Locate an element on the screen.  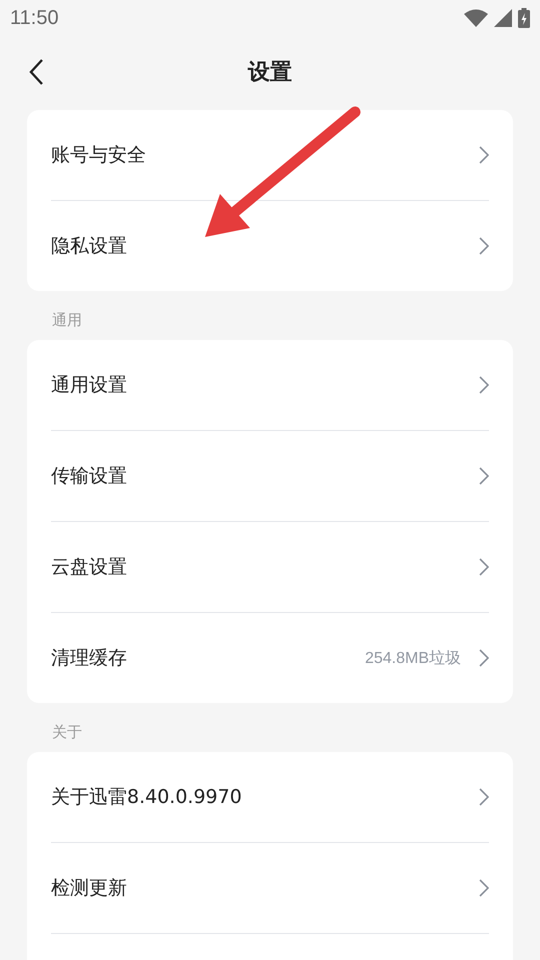
settings-item: 账号与安全 is located at coordinates (270, 155).